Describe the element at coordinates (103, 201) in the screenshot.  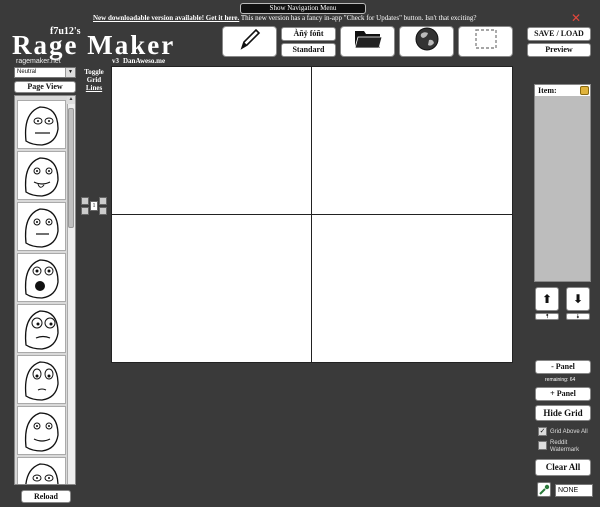
I see `zoom-in-tr-icon` at that location.